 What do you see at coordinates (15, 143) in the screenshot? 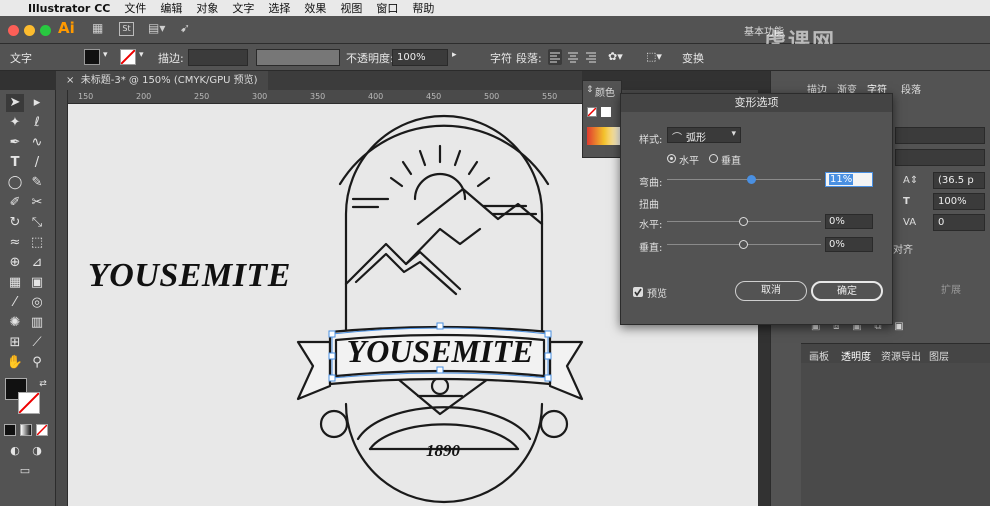
I see `pen-tool-icon: ✒` at bounding box center [15, 143].